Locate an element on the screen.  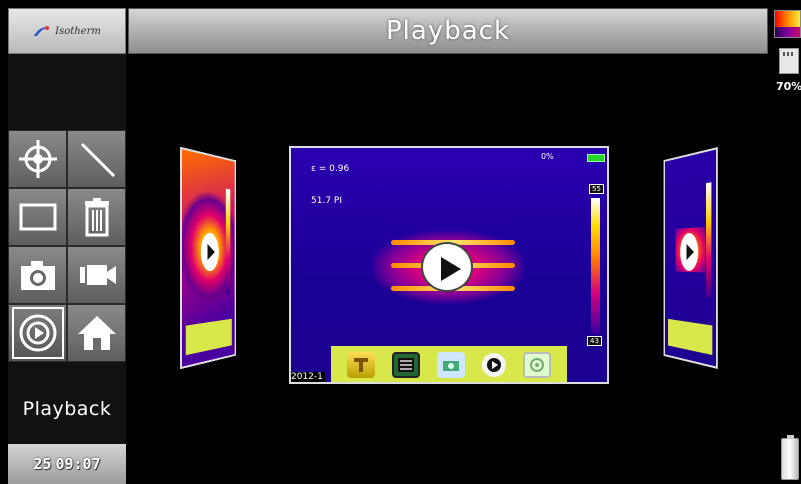
tool-grid is located at coordinates (67, 246).